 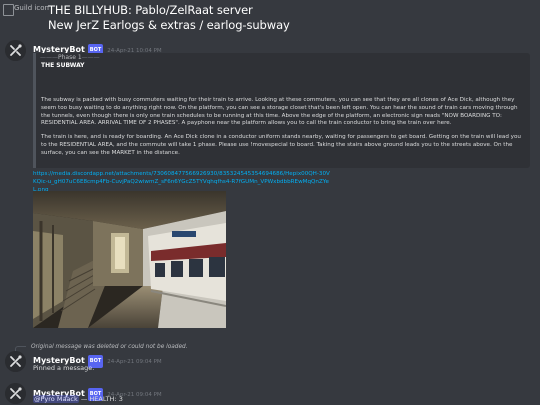 What do you see at coordinates (134, 362) in the screenshot?
I see `timestamp: 24-Apr-21 09:04 PM` at bounding box center [134, 362].